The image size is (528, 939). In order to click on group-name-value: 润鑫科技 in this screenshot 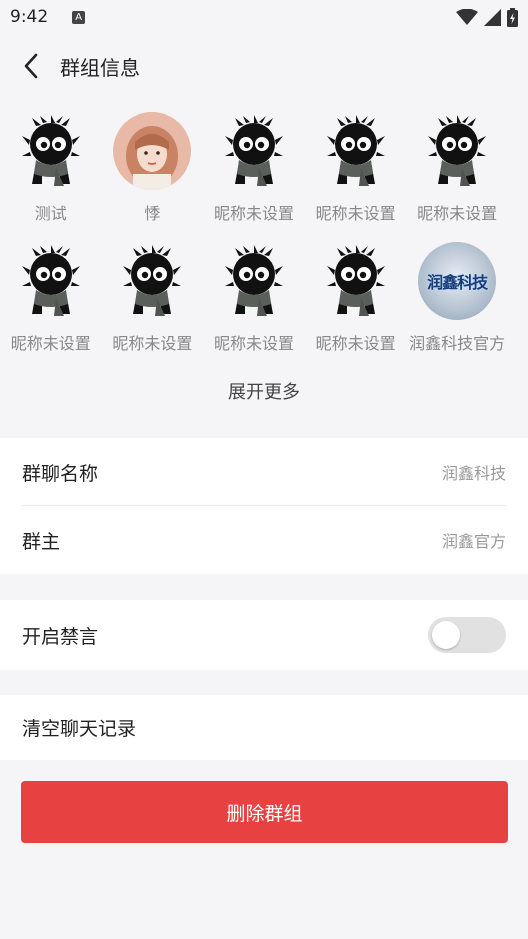, I will do `click(473, 473)`.